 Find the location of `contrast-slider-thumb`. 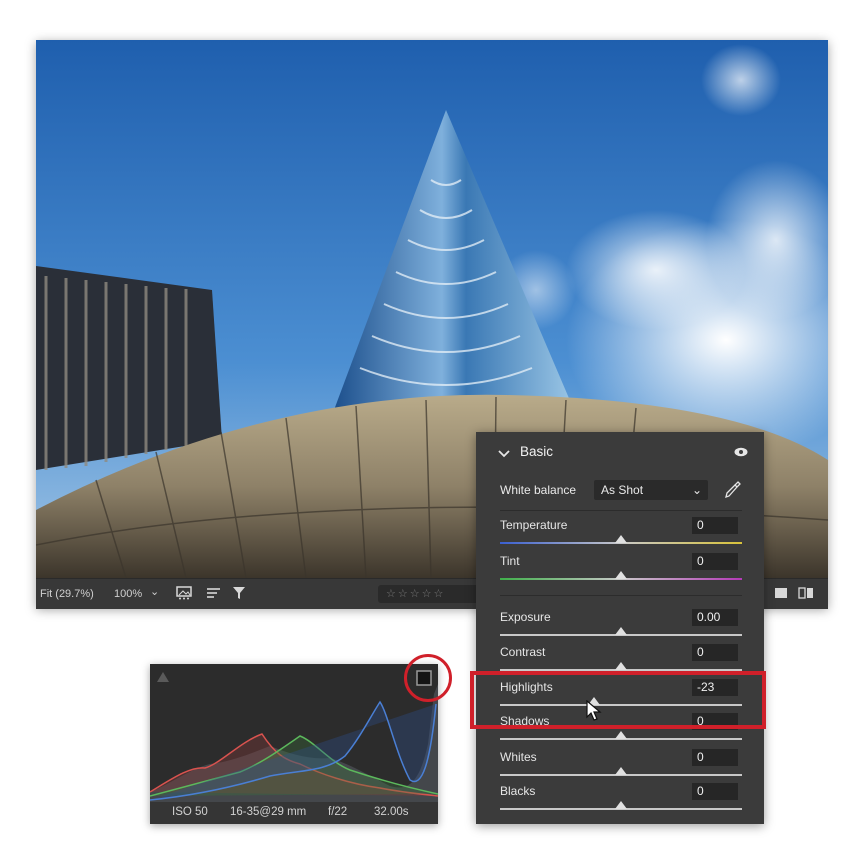

contrast-slider-thumb is located at coordinates (621, 666).